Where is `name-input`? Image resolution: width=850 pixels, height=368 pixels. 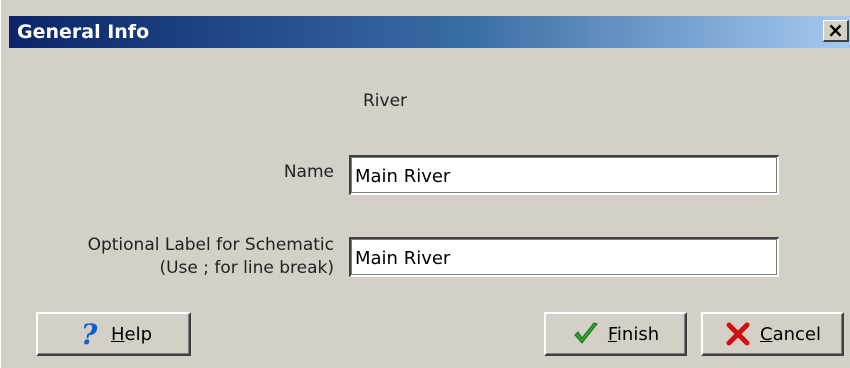 name-input is located at coordinates (564, 175).